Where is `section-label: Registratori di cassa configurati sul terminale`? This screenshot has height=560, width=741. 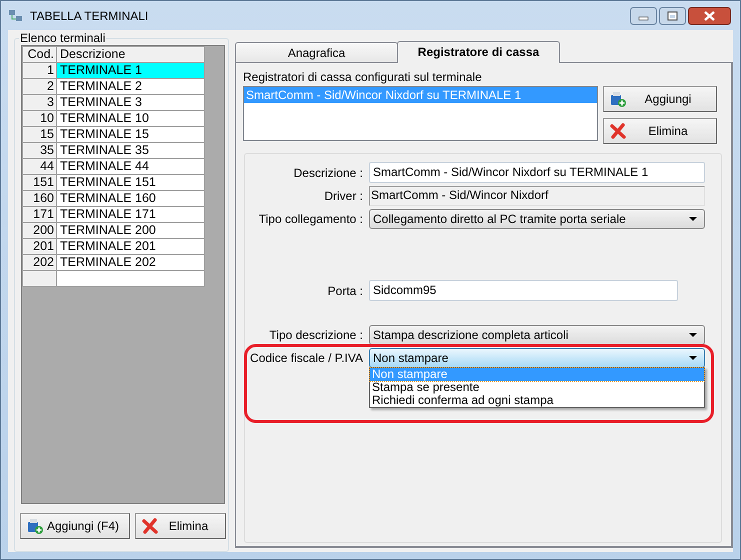 section-label: Registratori di cassa configurati sul terminale is located at coordinates (362, 77).